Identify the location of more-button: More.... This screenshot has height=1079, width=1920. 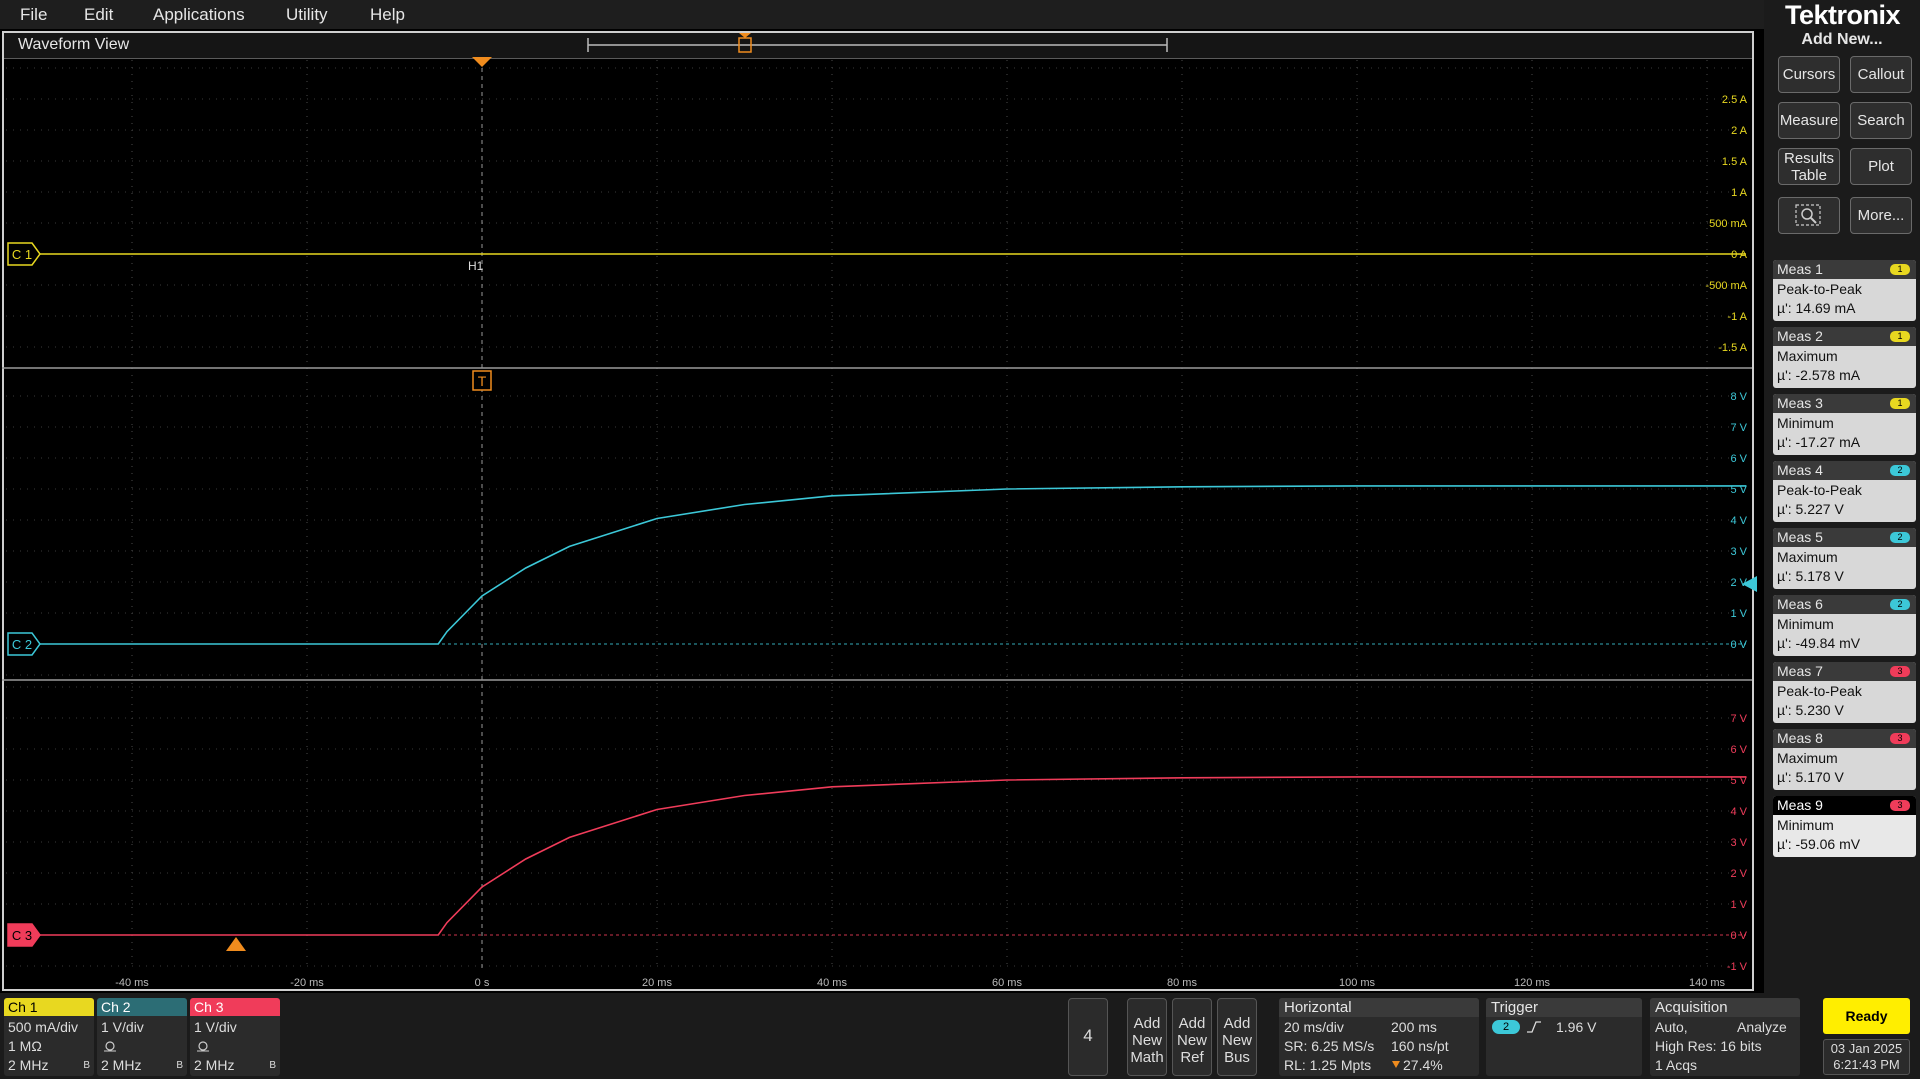
(1881, 215).